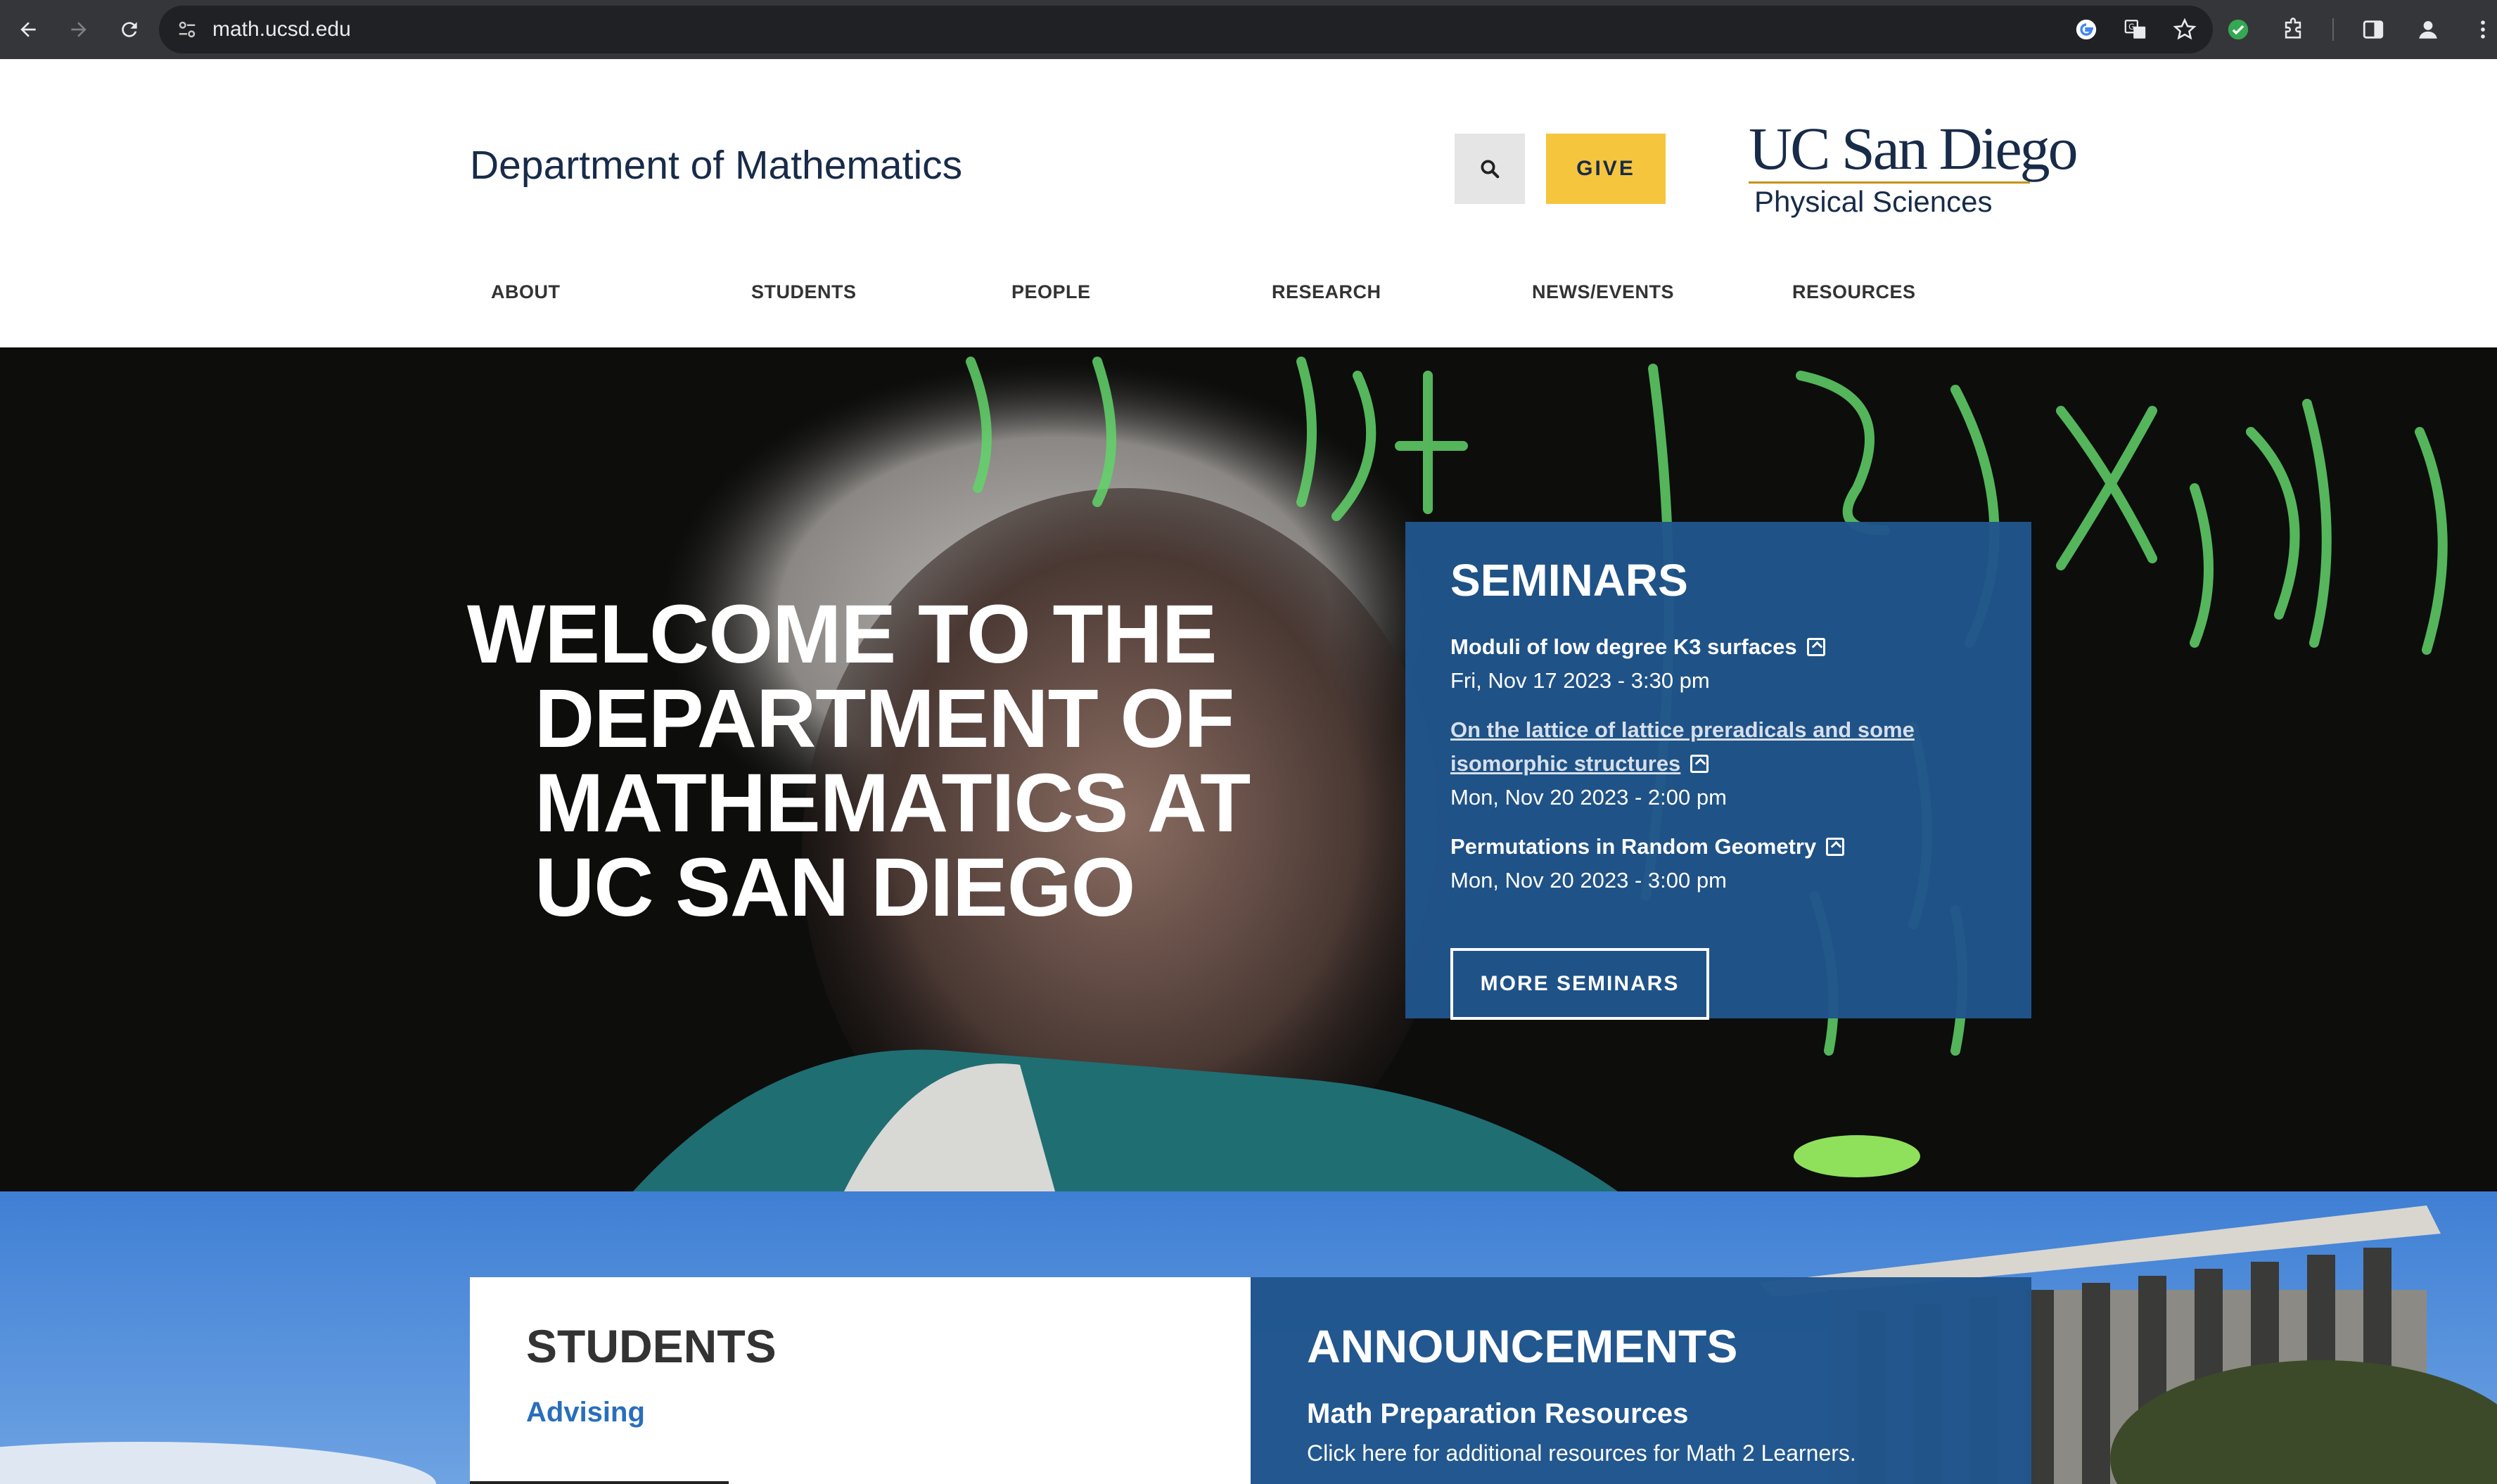 The height and width of the screenshot is (1484, 2497). I want to click on more-menu-icon, so click(2482, 30).